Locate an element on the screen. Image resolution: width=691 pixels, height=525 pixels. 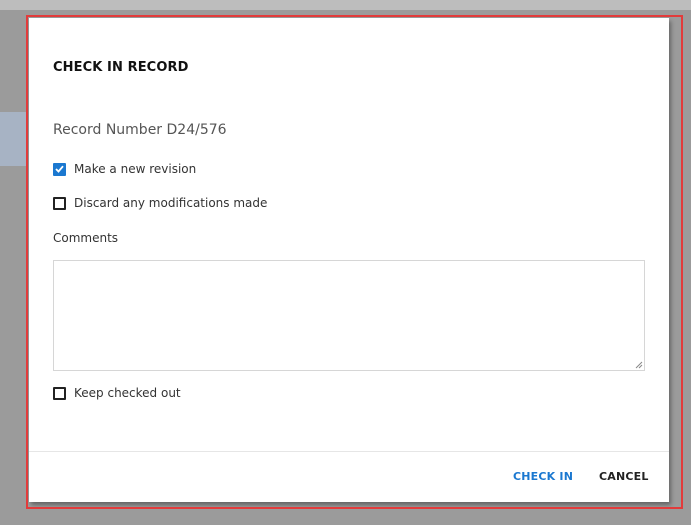
dialog-title: CHECK IN RECORD is located at coordinates (121, 67).